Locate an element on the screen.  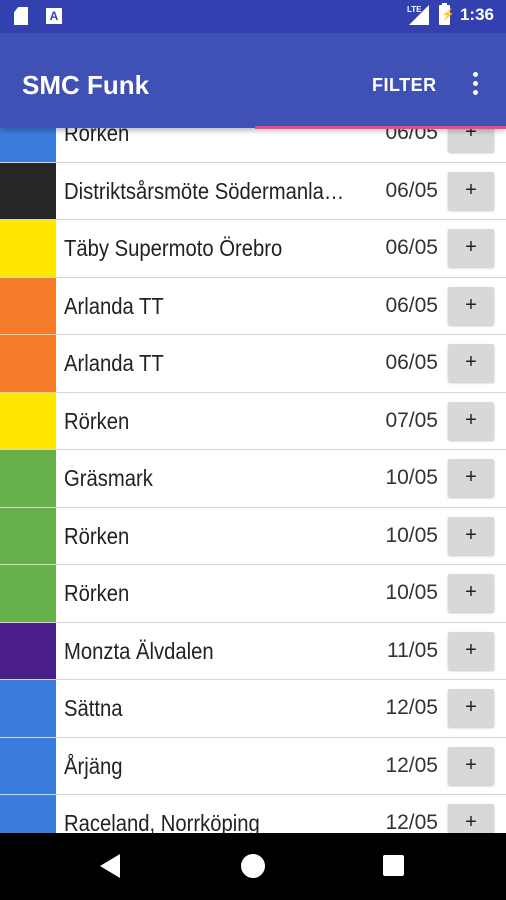
event-row: Sättna 12/05 + is located at coordinates (253, 709).